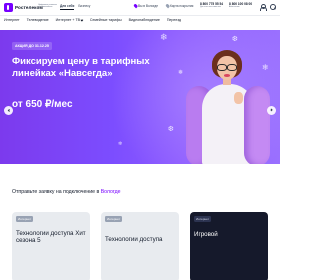 Image resolution: width=320 pixels, height=280 pixels. What do you see at coordinates (228, 106) in the screenshot?
I see `hero-woman-image` at bounding box center [228, 106].